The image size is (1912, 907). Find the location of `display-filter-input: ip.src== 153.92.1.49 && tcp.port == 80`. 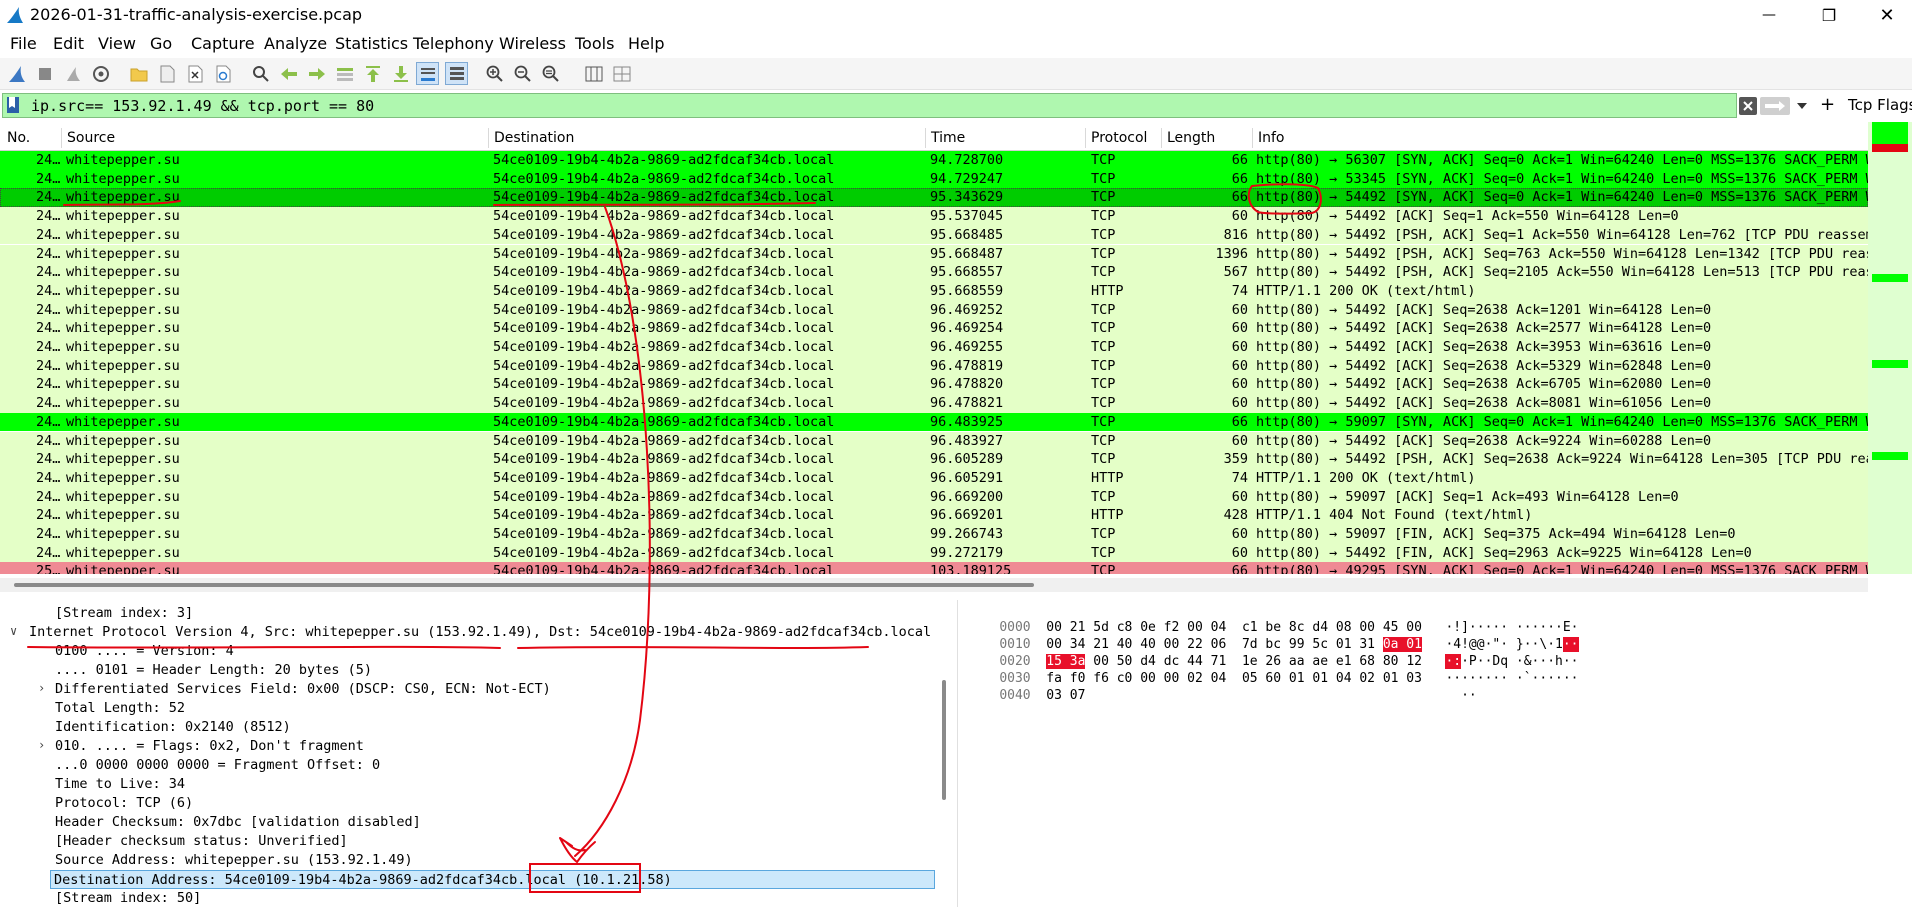

display-filter-input: ip.src== 153.92.1.49 && tcp.port == 80 is located at coordinates (869, 105).